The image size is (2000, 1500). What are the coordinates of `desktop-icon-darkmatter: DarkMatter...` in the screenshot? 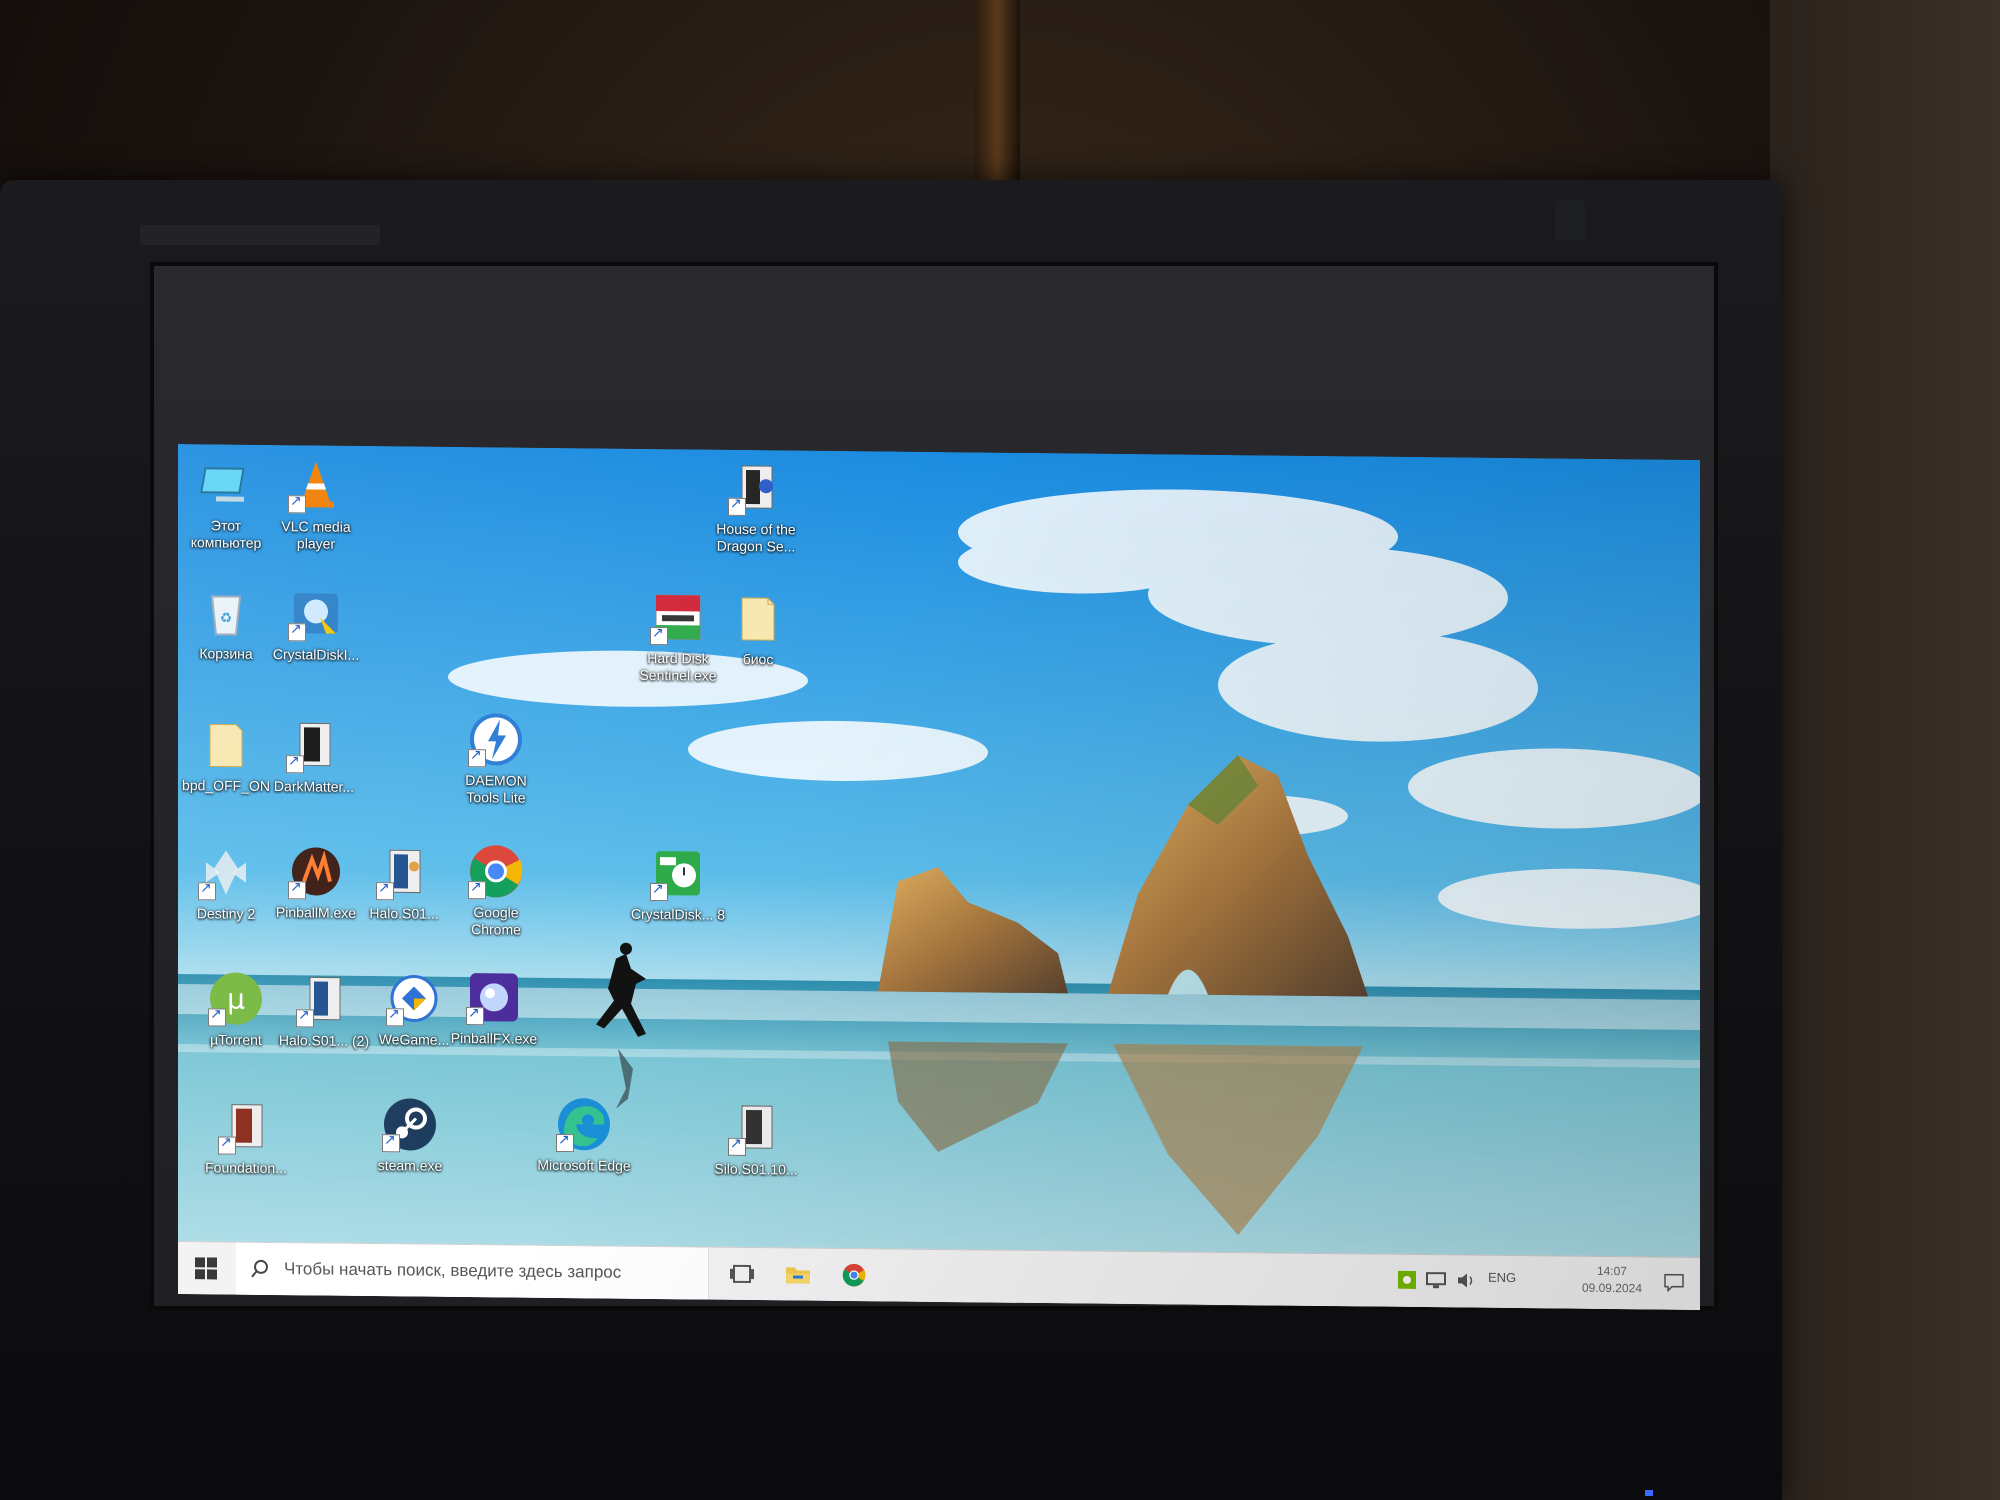 It's located at (314, 755).